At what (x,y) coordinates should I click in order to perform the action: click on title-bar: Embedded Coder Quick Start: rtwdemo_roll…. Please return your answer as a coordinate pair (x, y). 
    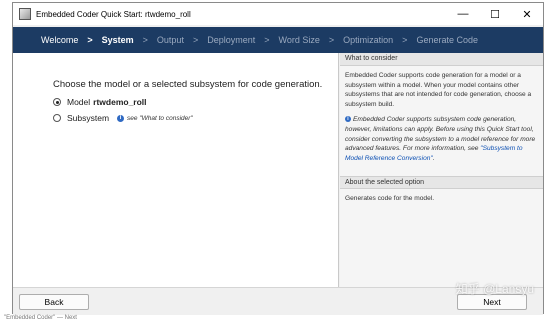
    Looking at the image, I should click on (278, 14).